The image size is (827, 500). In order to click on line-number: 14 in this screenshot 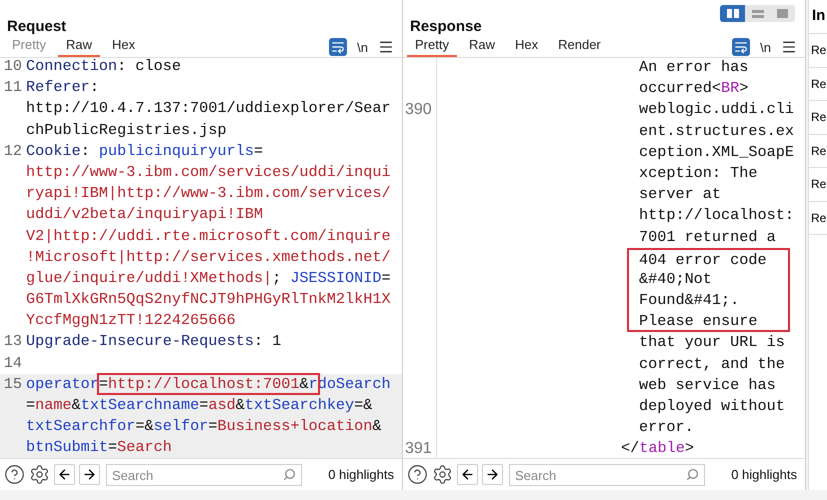, I will do `click(12, 363)`.